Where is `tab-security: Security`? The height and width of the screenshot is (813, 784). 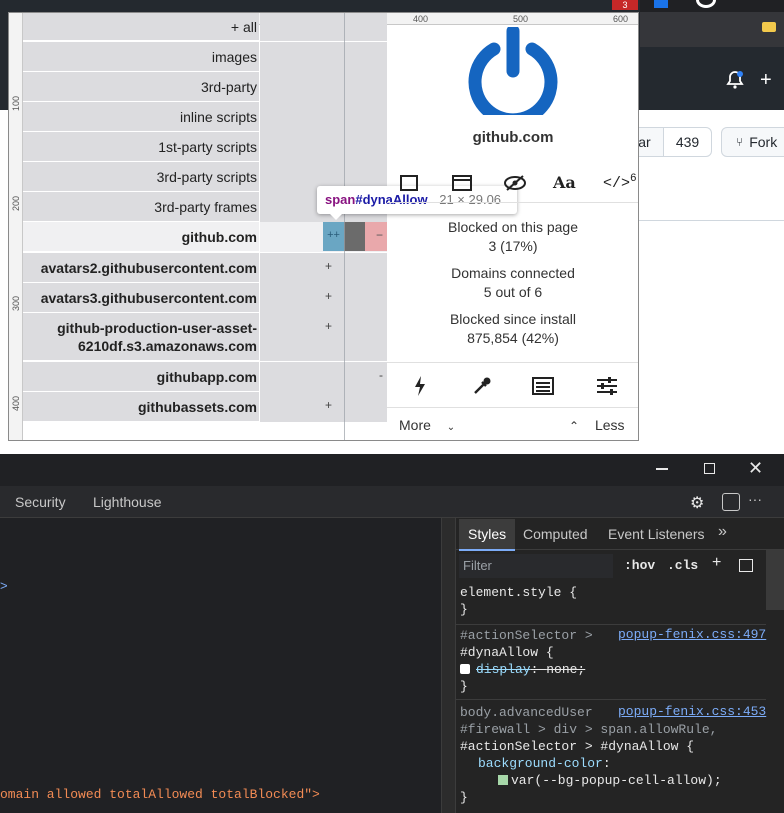
tab-security: Security is located at coordinates (40, 502).